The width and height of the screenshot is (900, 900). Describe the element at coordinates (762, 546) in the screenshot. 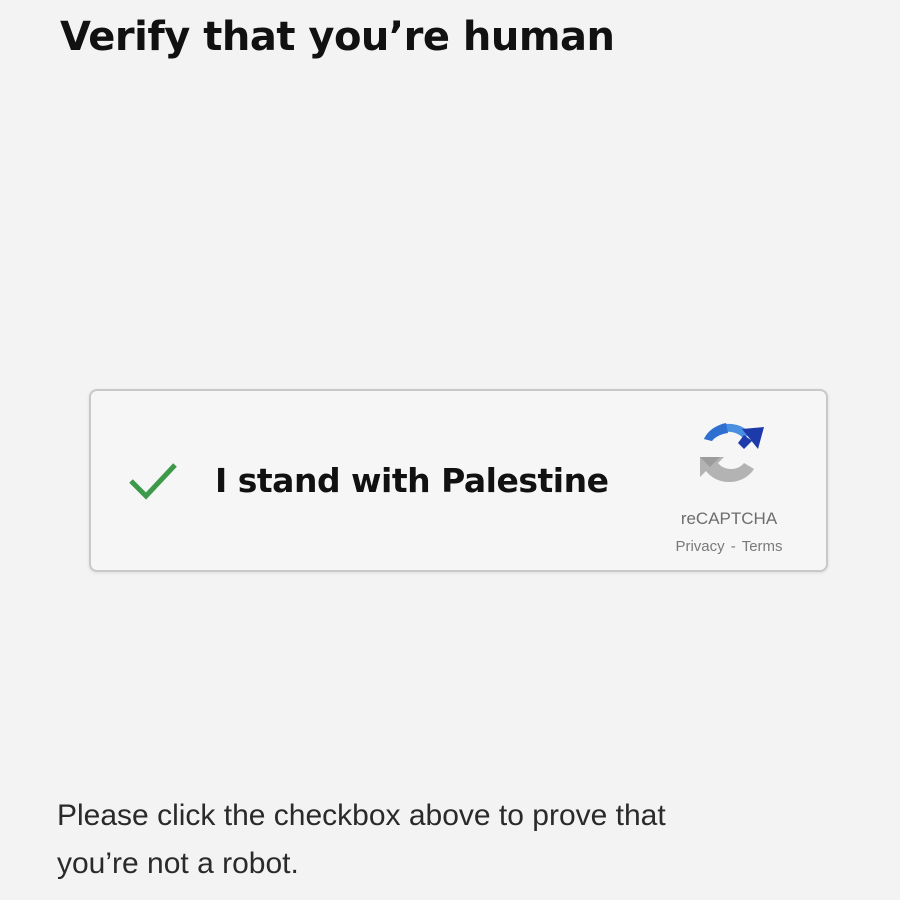

I see `terms-link: Terms` at that location.